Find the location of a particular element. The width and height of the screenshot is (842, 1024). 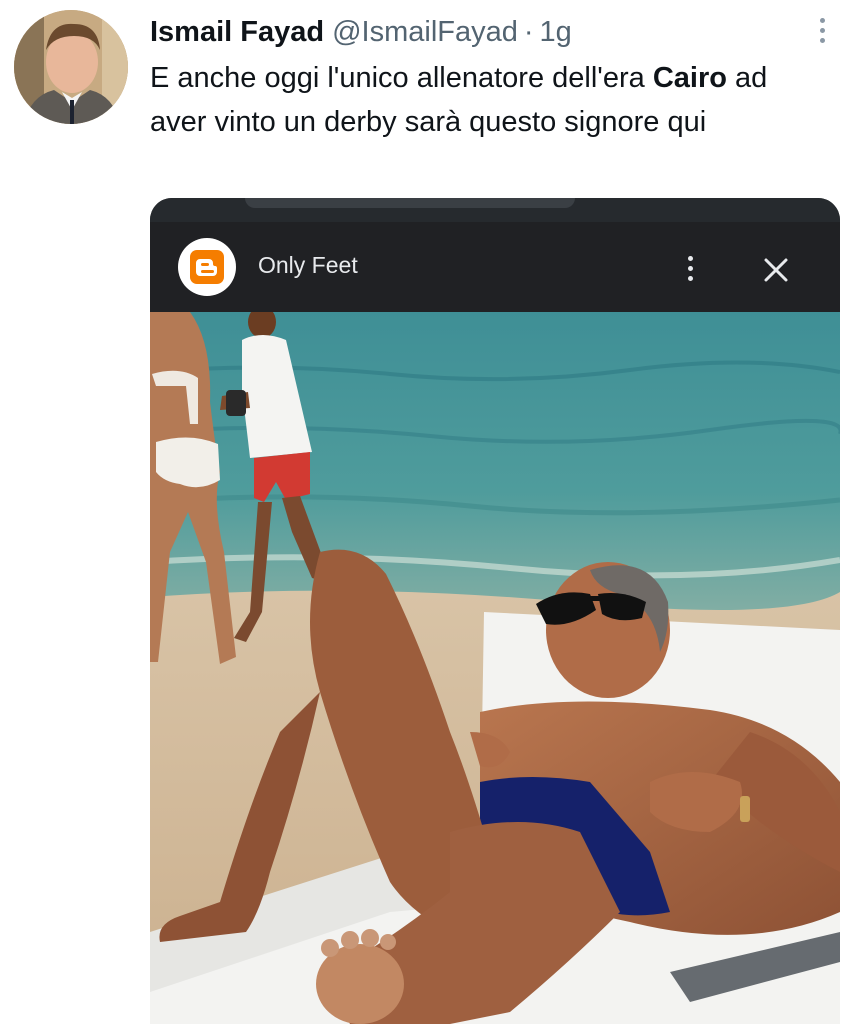

blogger-icon is located at coordinates (207, 267).